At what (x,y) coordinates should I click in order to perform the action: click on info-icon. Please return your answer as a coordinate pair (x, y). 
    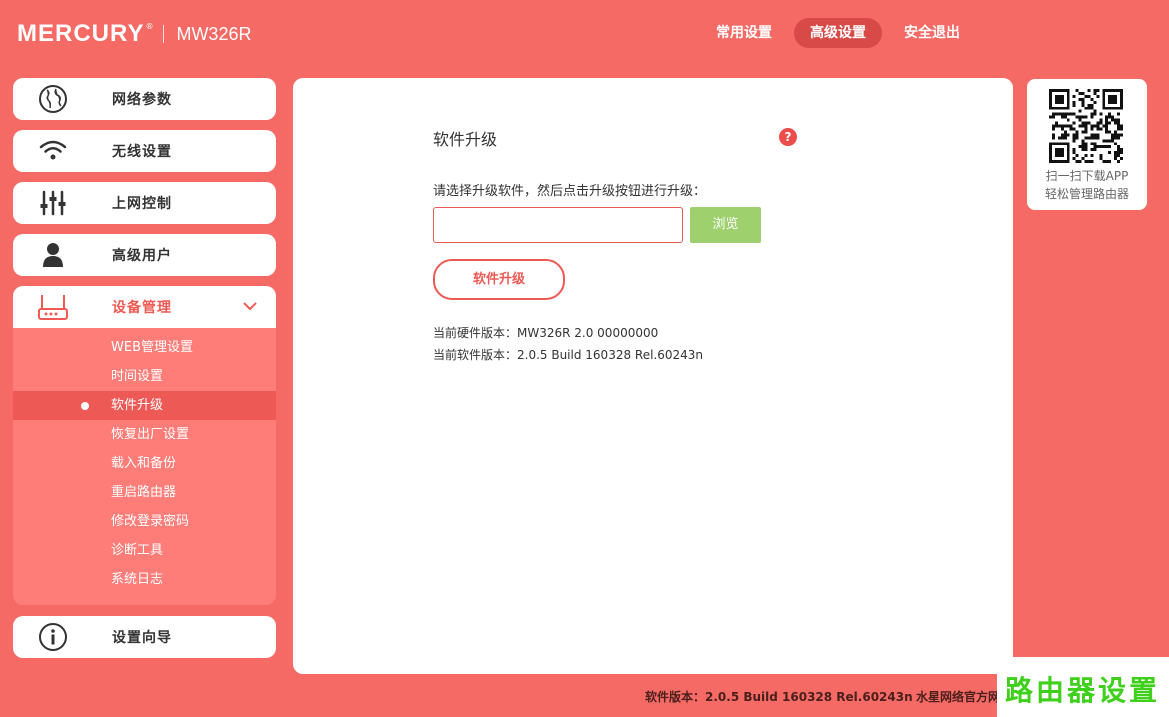
    Looking at the image, I should click on (53, 637).